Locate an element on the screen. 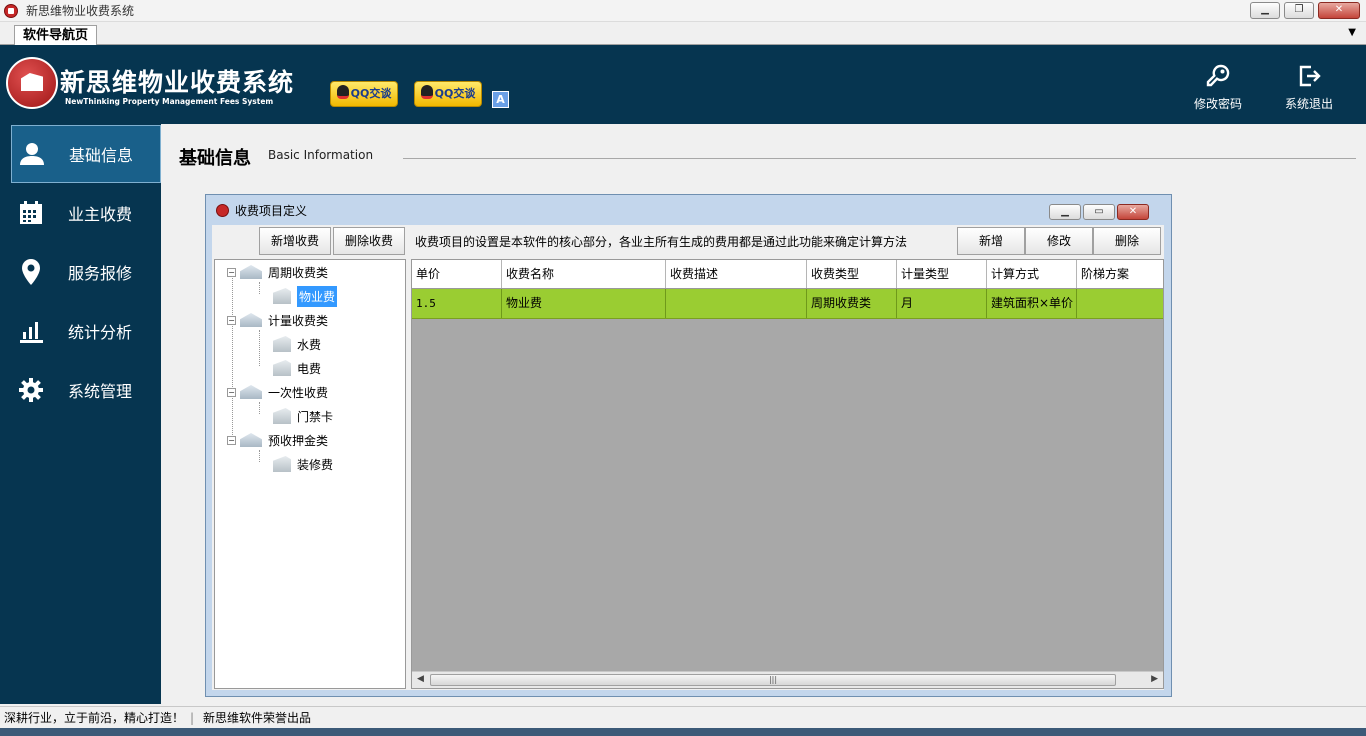 The image size is (1366, 736). tree-node-water-fee: 水费 is located at coordinates (297, 344).